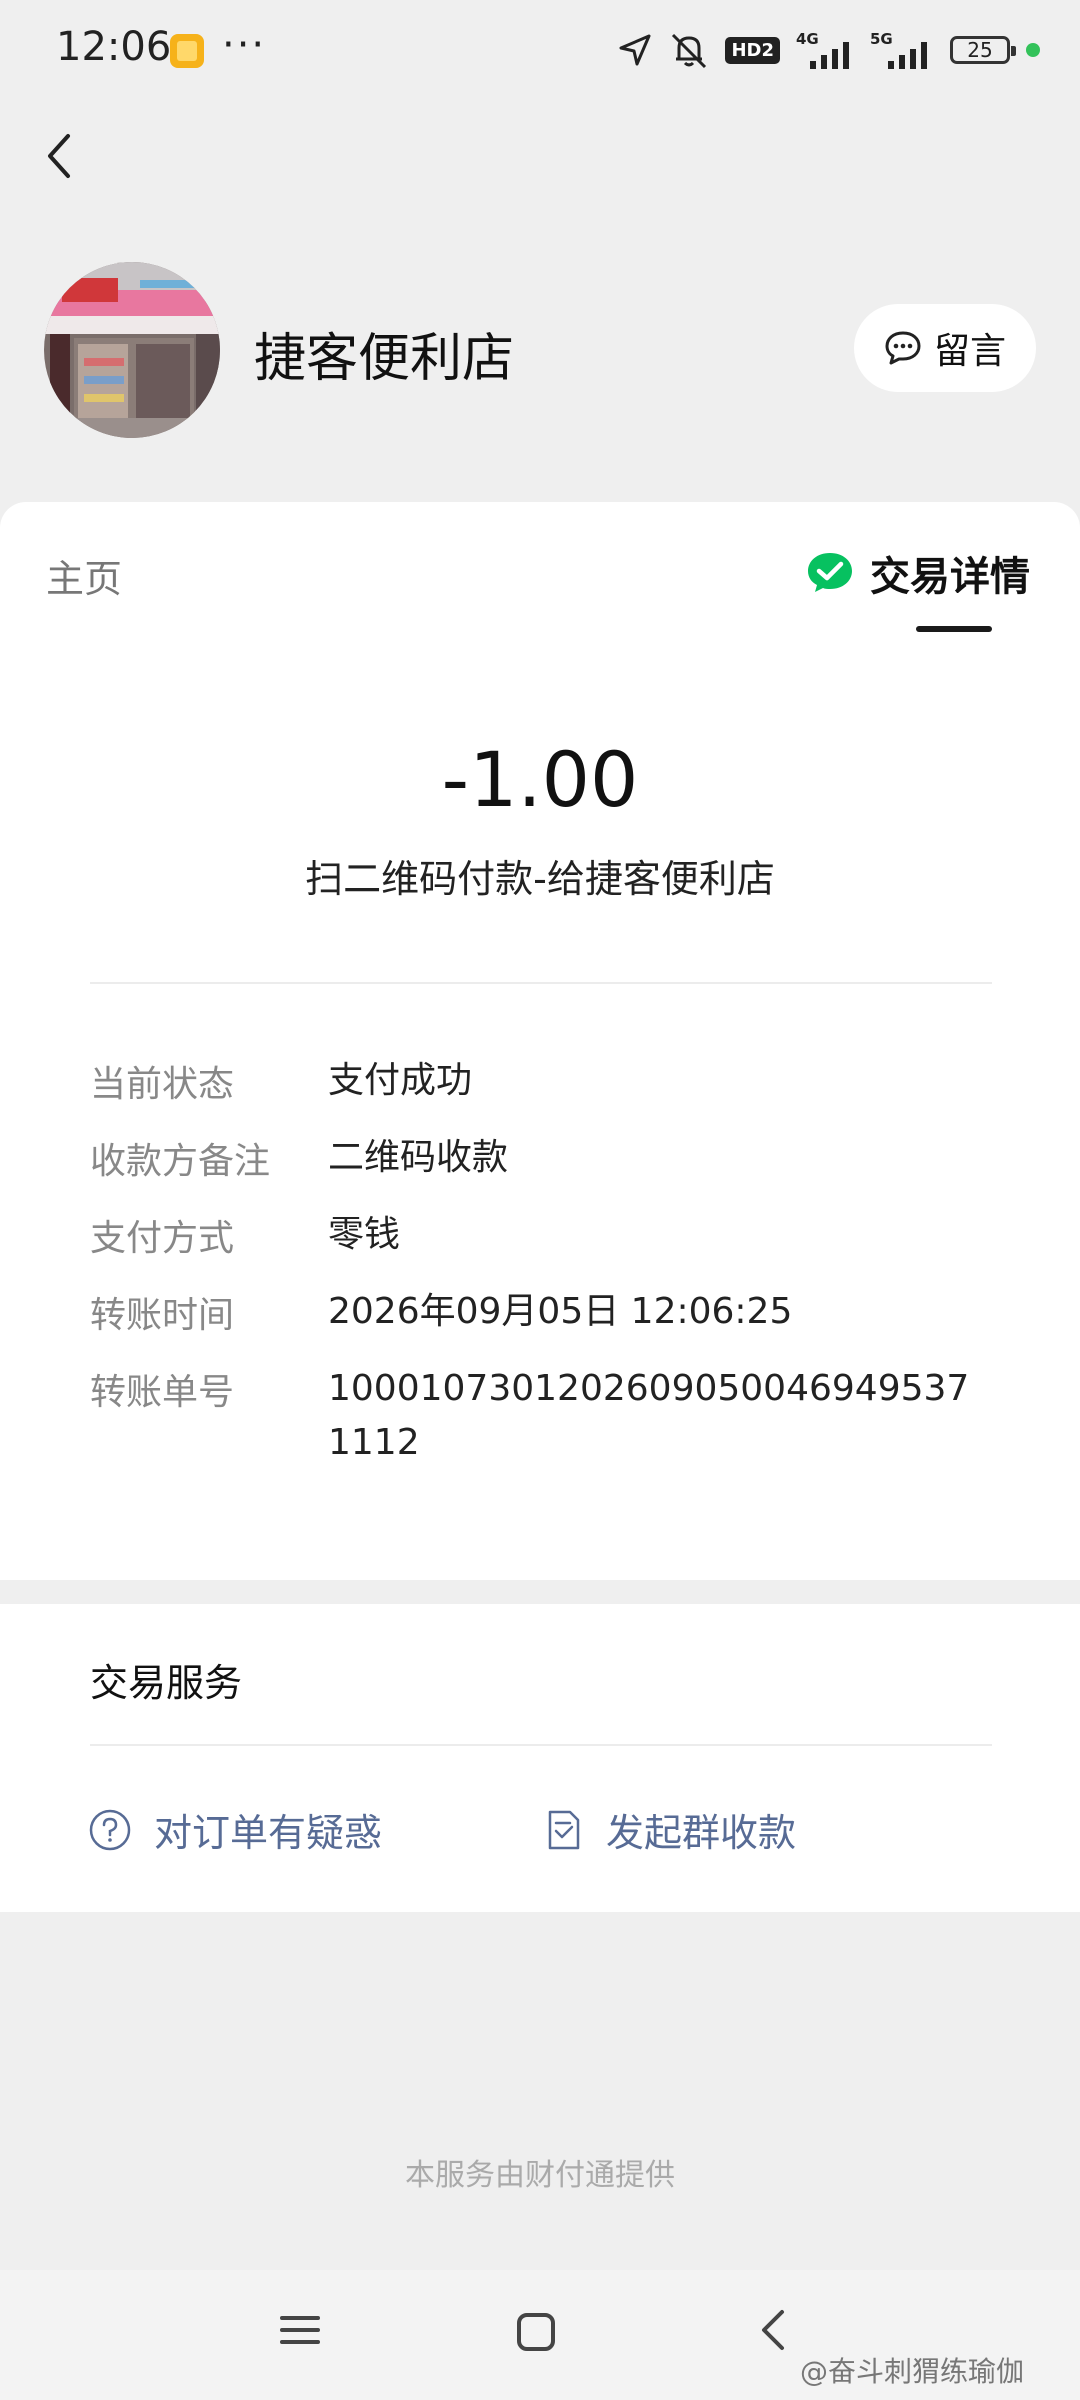  Describe the element at coordinates (660, 1416) in the screenshot. I see `transfer-number-value: 10001073012026090500469495371112` at that location.